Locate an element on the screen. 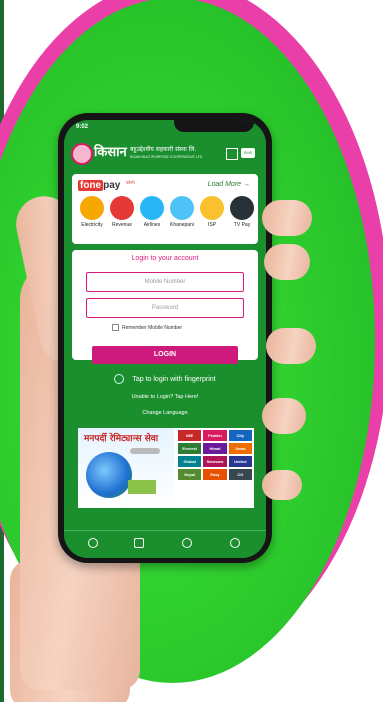  bank-name-english: KISAN MULTIPURPOSE COOPERATIVE LTD. is located at coordinates (167, 157).